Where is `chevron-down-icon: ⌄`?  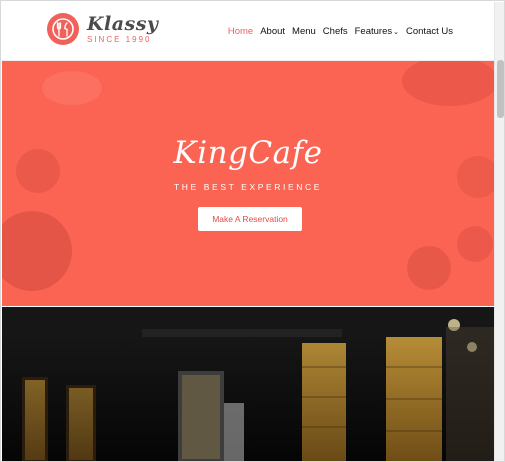 chevron-down-icon: ⌄ is located at coordinates (396, 32).